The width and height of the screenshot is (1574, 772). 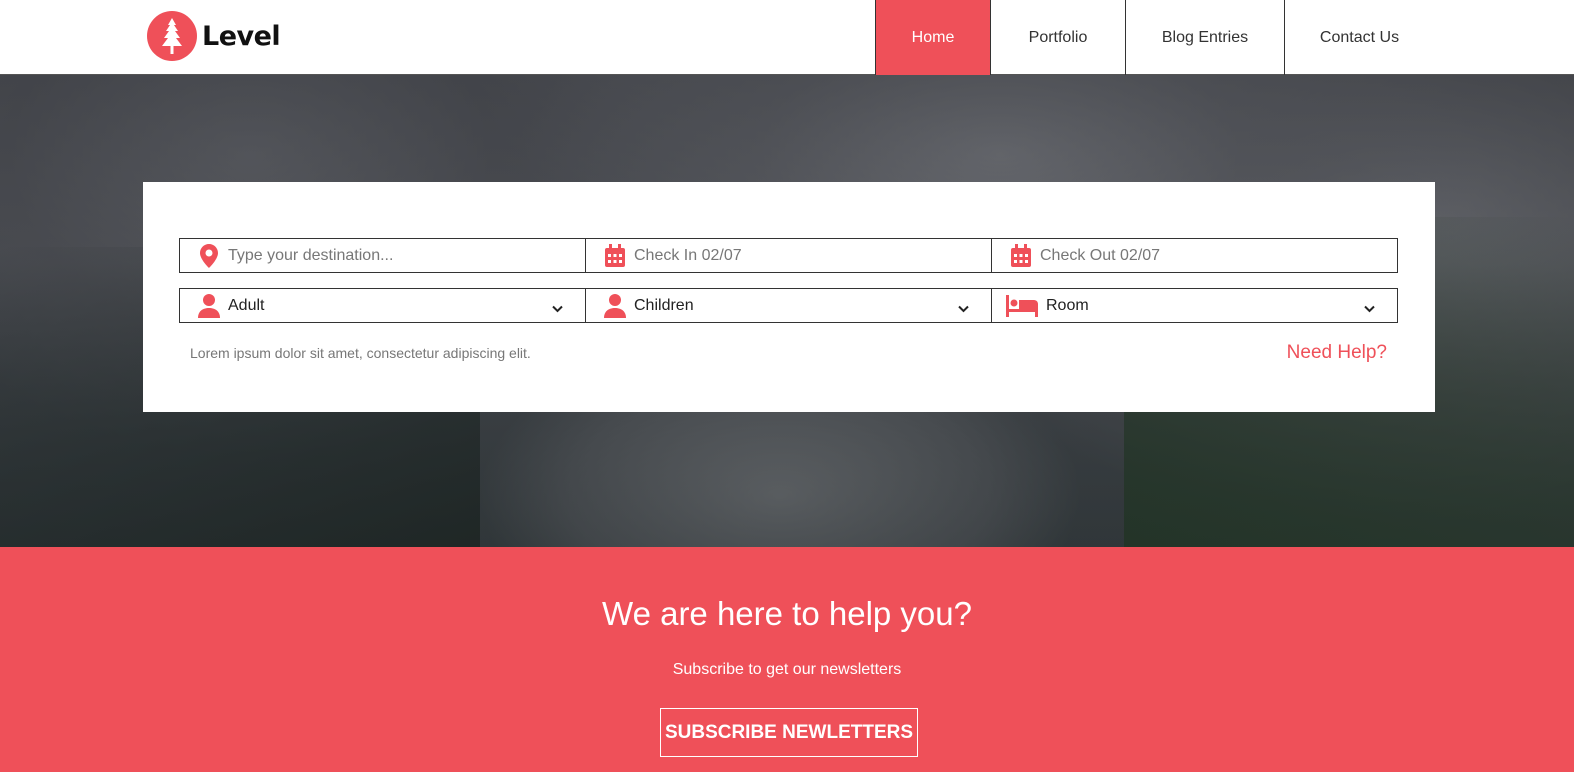 What do you see at coordinates (382, 305) in the screenshot?
I see `adult-select: Adult` at bounding box center [382, 305].